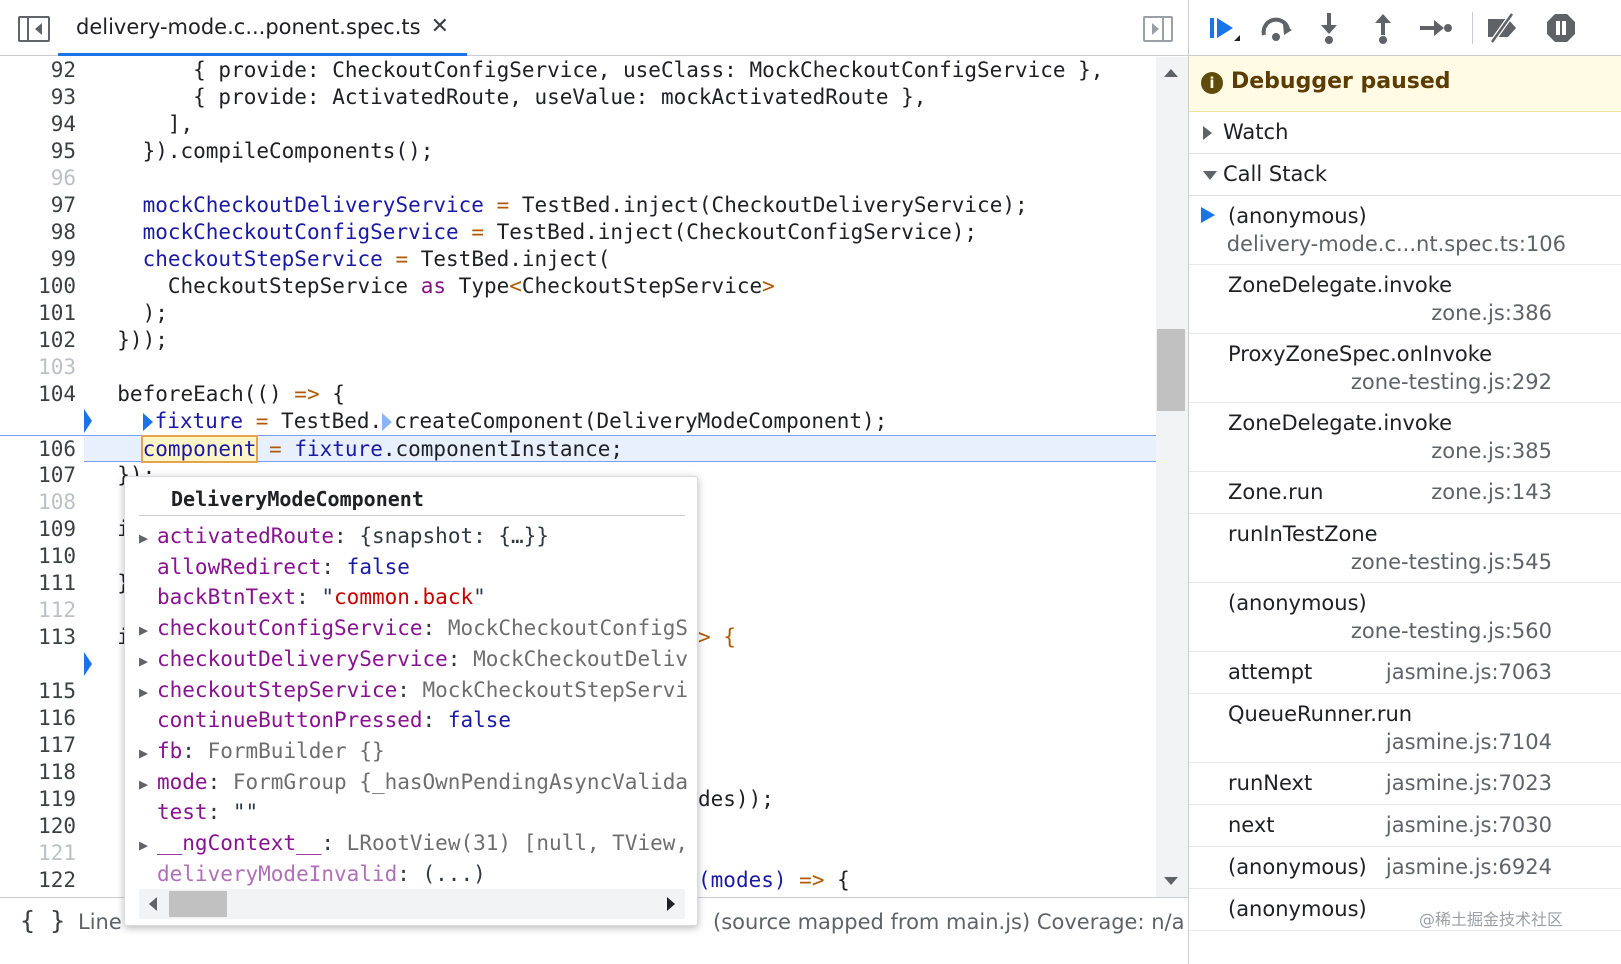 This screenshot has width=1621, height=964. Describe the element at coordinates (1451, 631) in the screenshot. I see `call-frame-location: zone-testing.js:560` at that location.